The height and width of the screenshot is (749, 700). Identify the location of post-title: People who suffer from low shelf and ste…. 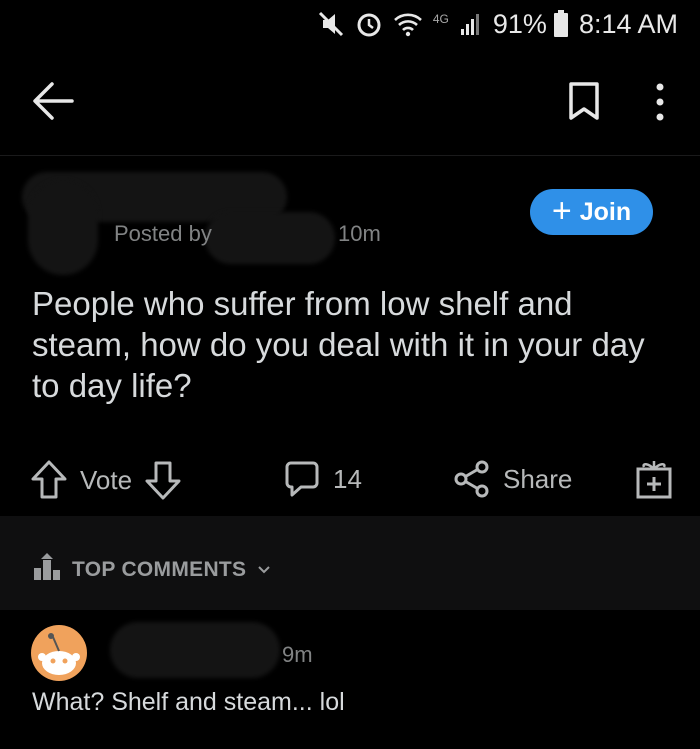
(338, 344).